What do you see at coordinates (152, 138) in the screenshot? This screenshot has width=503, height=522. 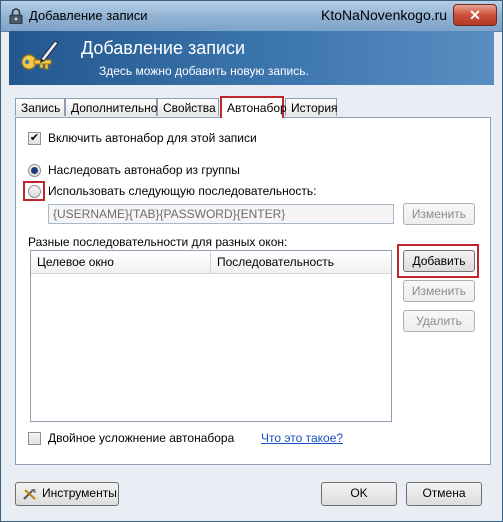 I see `enable-autotype-label: Включить автонабор для этой записи` at bounding box center [152, 138].